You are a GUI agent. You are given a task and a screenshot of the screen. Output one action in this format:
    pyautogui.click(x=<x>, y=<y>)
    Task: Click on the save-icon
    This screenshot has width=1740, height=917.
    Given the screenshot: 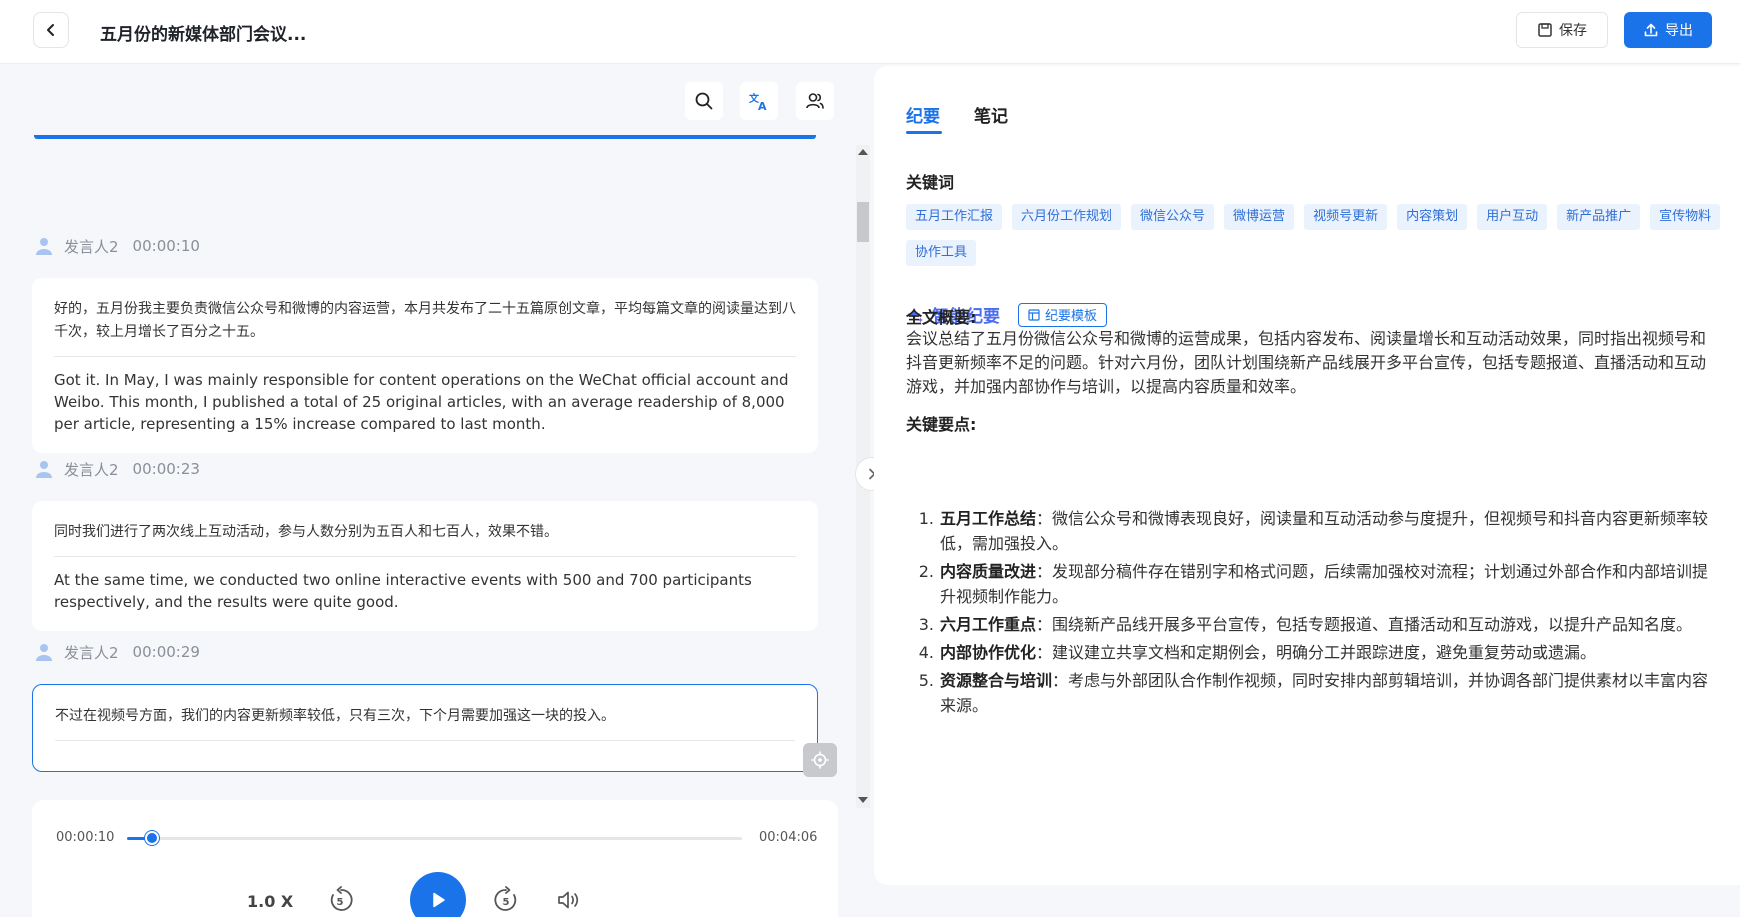 What is the action you would take?
    pyautogui.click(x=1545, y=30)
    